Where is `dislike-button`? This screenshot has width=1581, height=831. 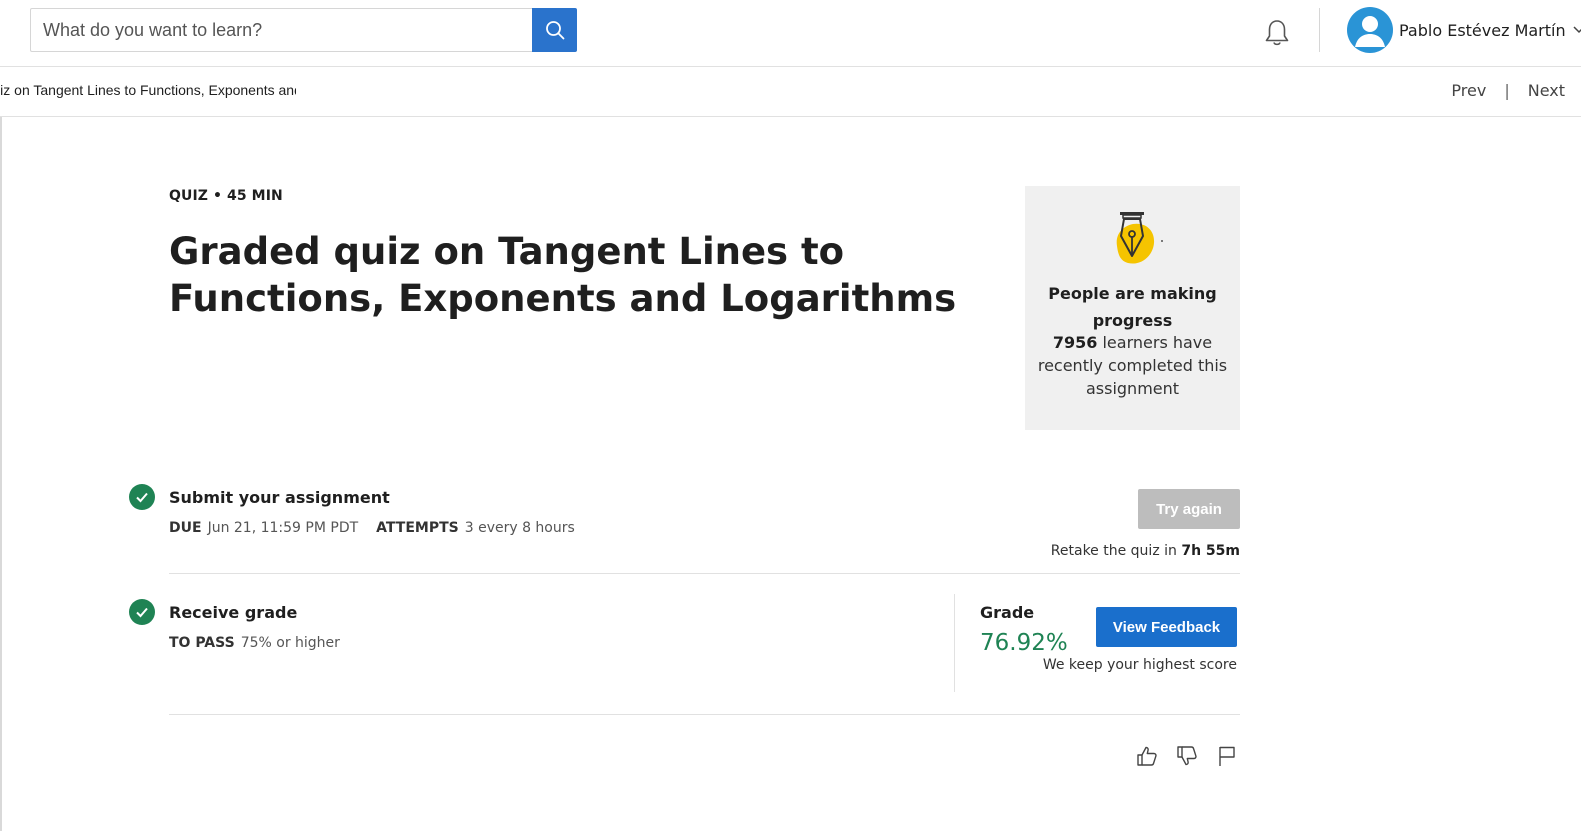 dislike-button is located at coordinates (1187, 756).